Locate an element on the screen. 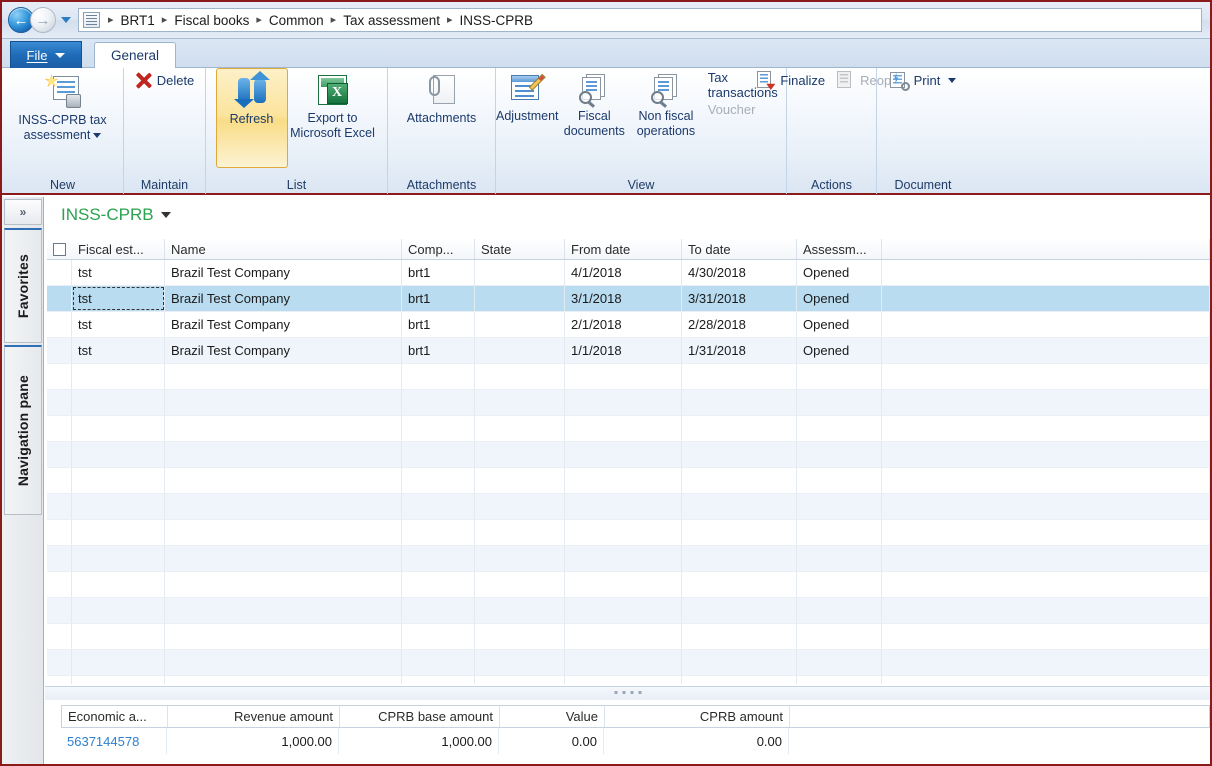 The image size is (1212, 766). column-header-checkbox is located at coordinates (59, 249).